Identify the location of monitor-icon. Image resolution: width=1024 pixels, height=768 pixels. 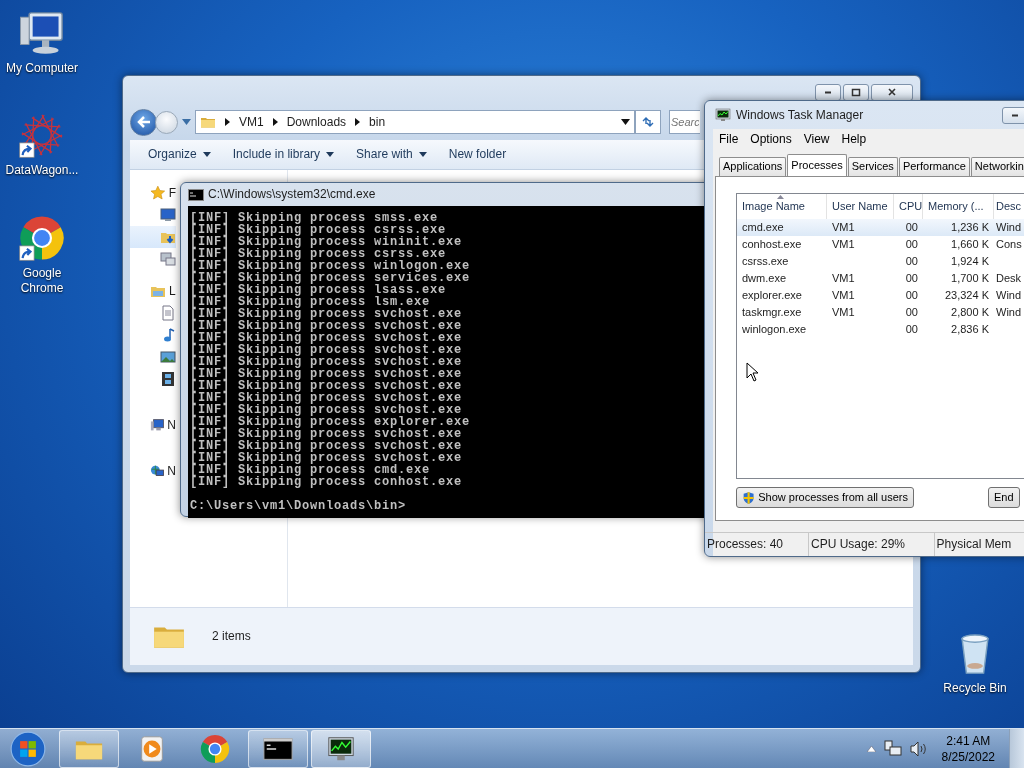
(42, 33).